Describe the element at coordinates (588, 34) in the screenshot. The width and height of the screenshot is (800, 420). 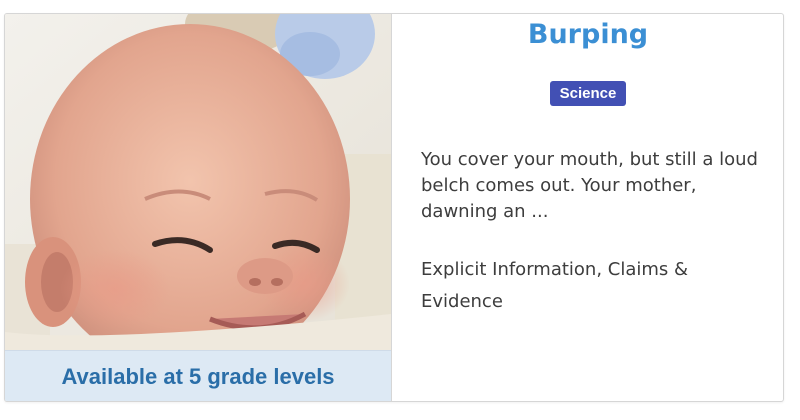
I see `article-title: Burping` at that location.